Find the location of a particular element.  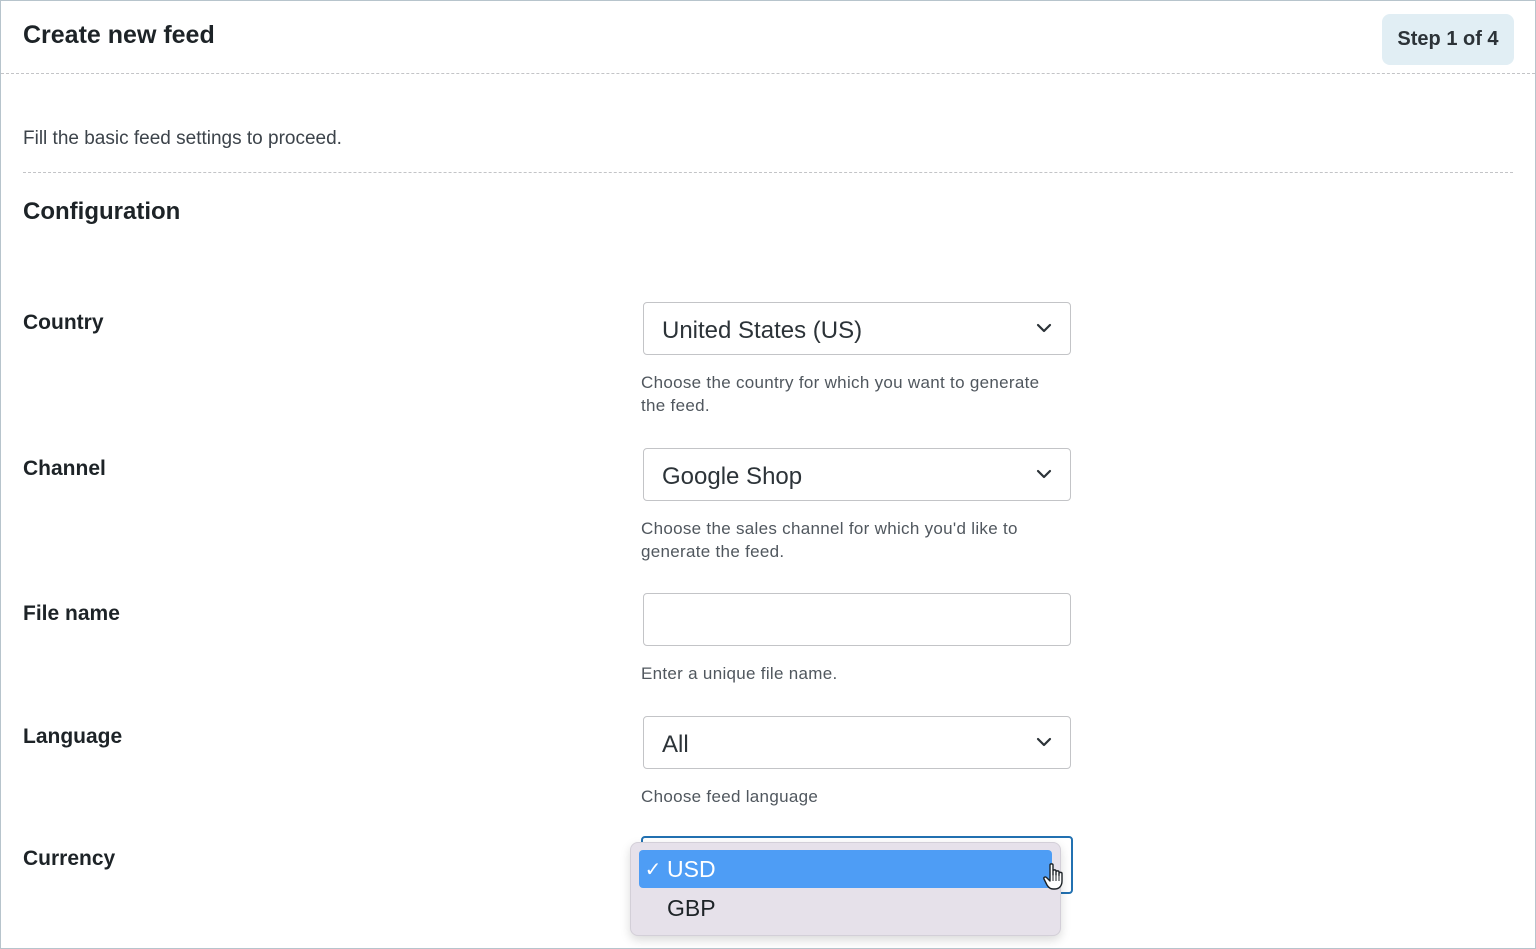

country-label: Country is located at coordinates (63, 322).